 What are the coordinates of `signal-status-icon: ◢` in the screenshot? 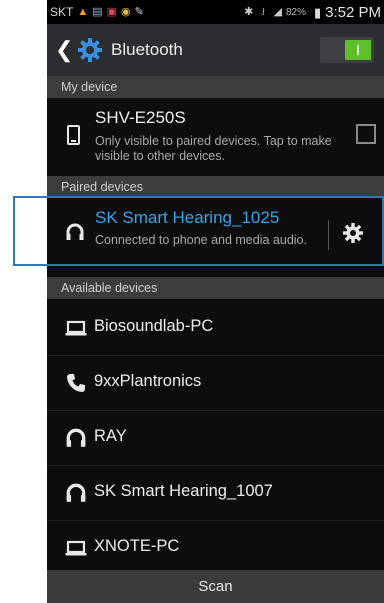 It's located at (277, 11).